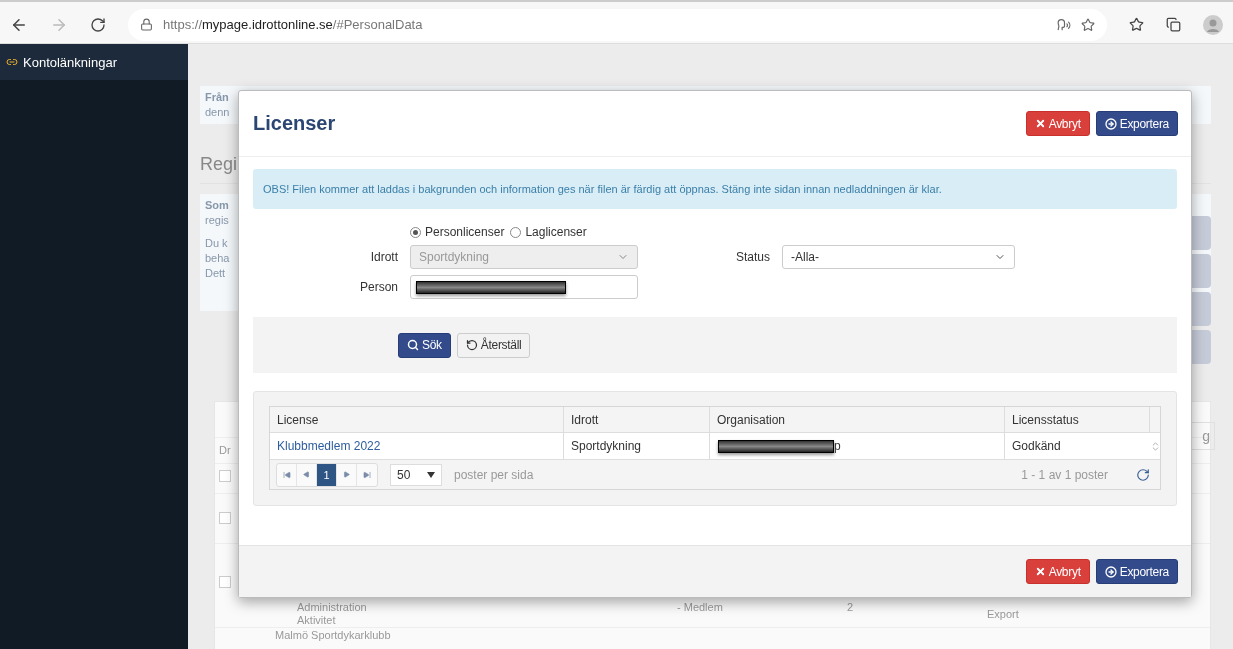  I want to click on read-aloud-icon, so click(1064, 24).